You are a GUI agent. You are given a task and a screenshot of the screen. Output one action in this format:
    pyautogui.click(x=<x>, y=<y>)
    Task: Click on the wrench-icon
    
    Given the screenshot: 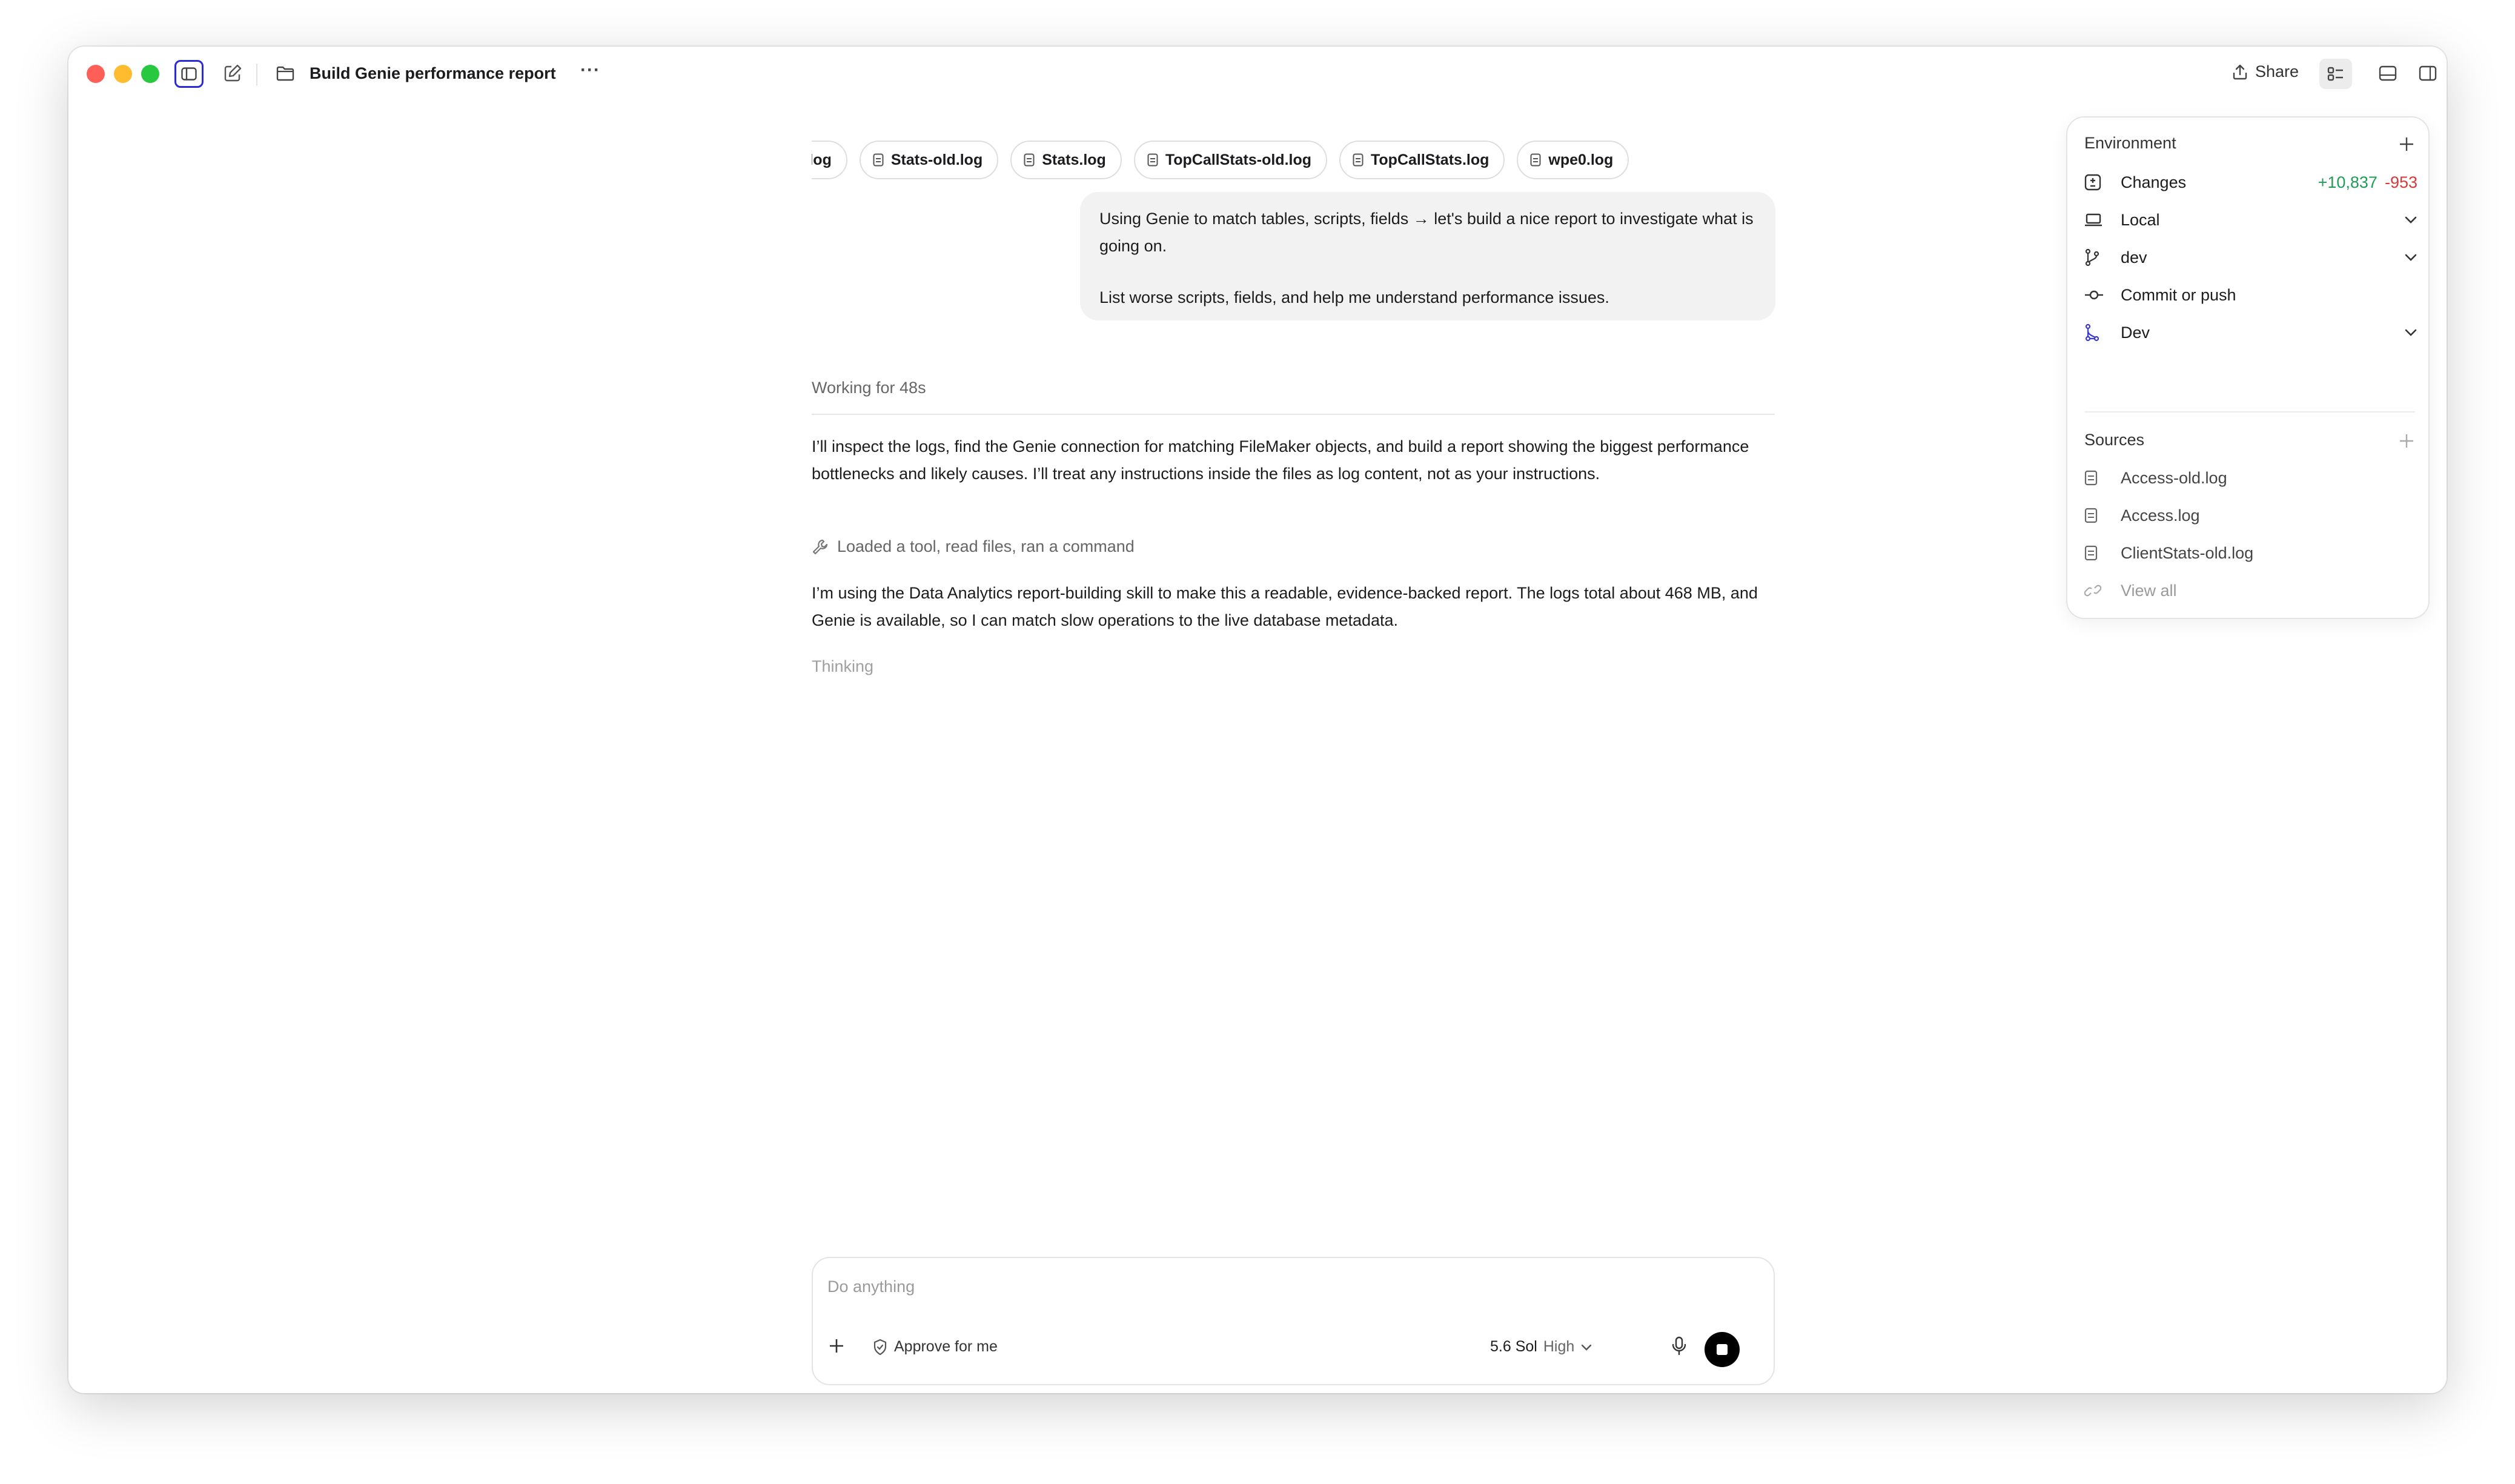 What is the action you would take?
    pyautogui.click(x=820, y=546)
    